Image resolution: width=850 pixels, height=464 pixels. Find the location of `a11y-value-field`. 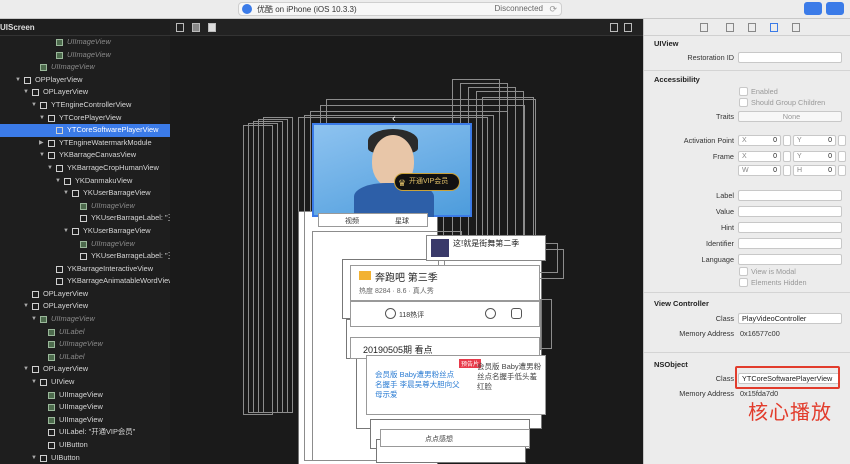

a11y-value-field is located at coordinates (790, 211).